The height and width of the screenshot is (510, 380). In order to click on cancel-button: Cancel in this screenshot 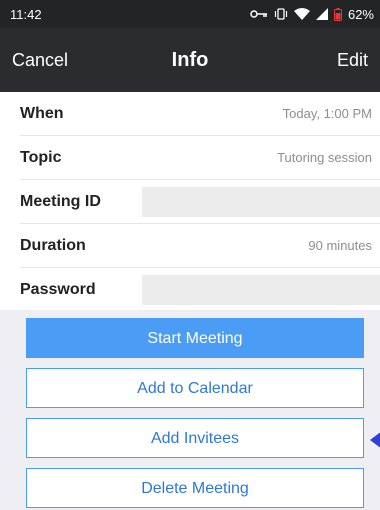, I will do `click(40, 60)`.